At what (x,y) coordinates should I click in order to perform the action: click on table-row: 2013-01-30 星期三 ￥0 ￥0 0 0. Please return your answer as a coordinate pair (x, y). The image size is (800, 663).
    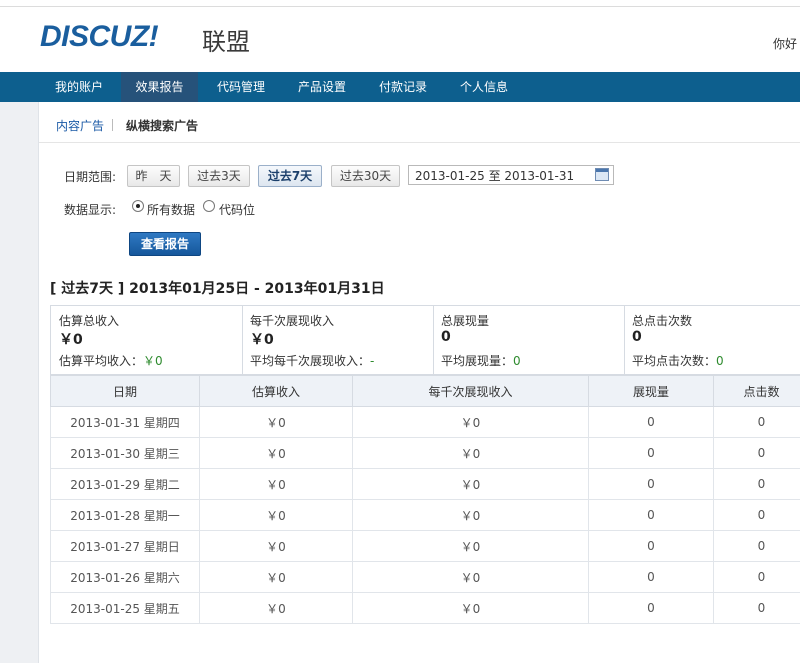
    Looking at the image, I should click on (425, 453).